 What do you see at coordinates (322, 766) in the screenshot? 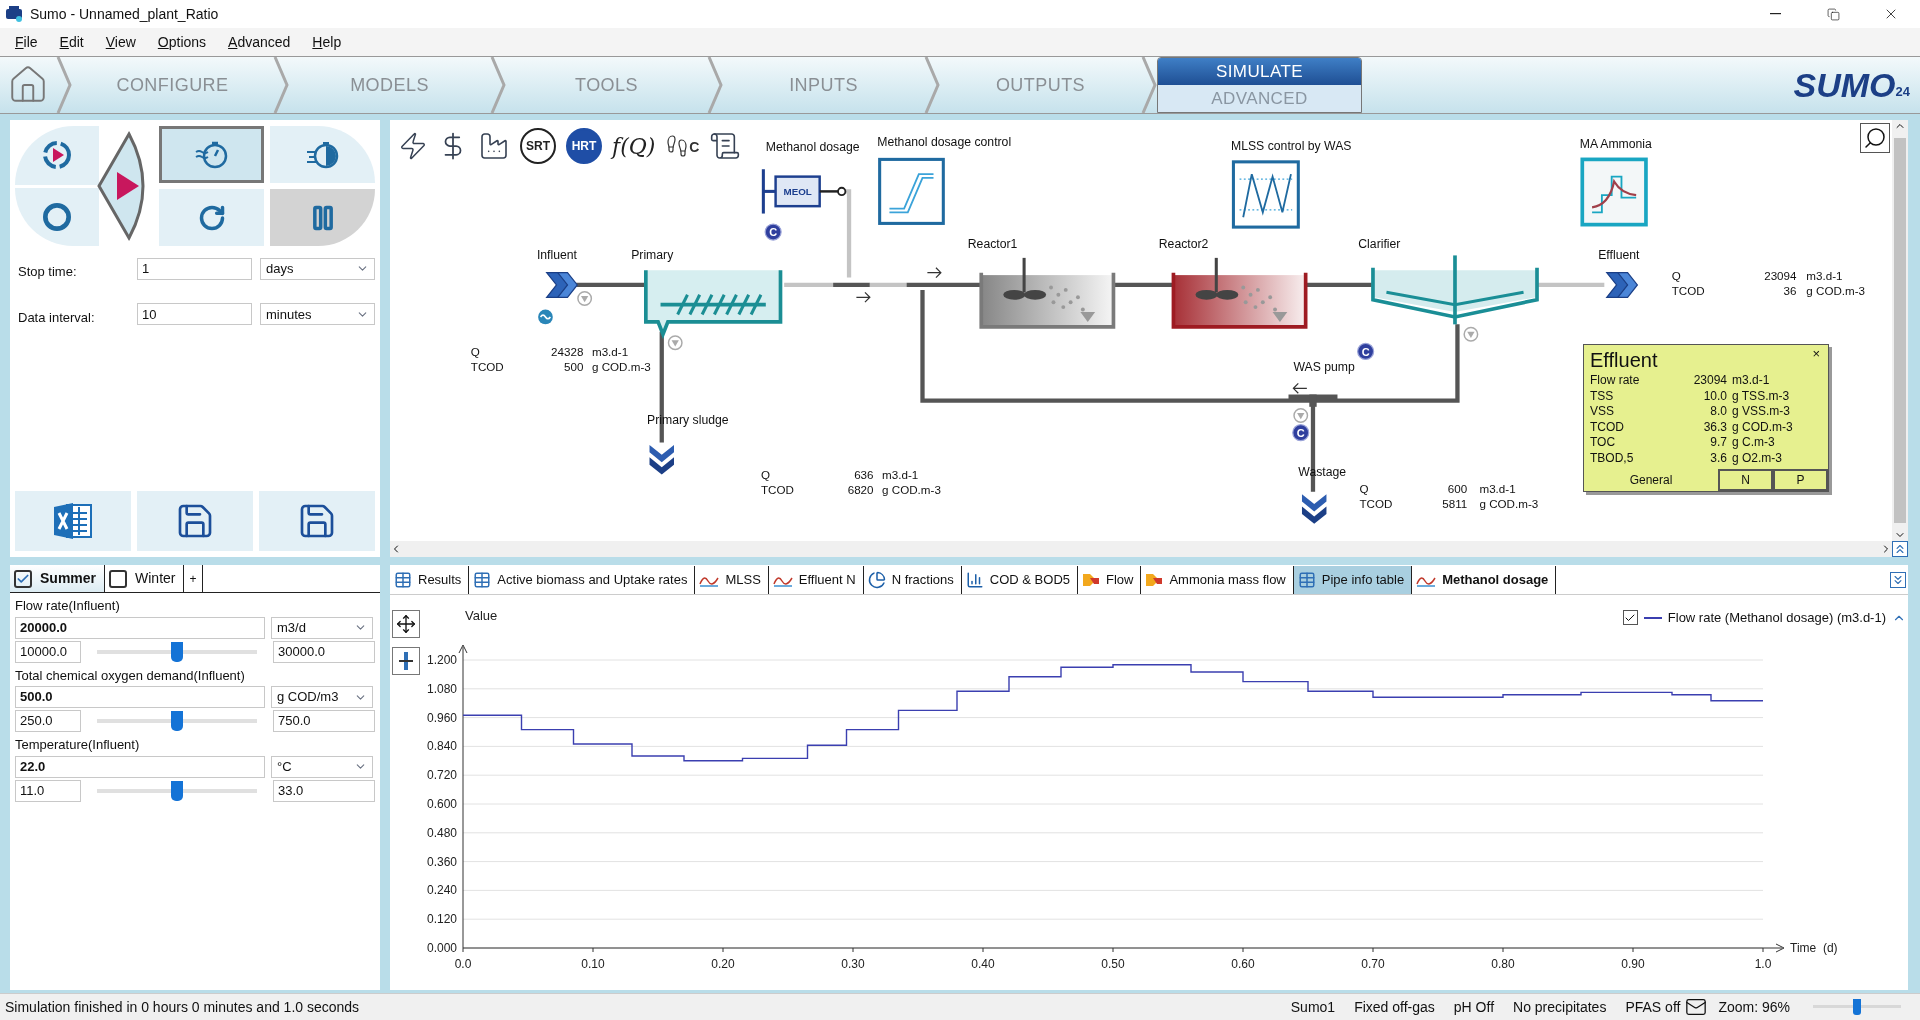
I see `unit-dropdown: °C` at bounding box center [322, 766].